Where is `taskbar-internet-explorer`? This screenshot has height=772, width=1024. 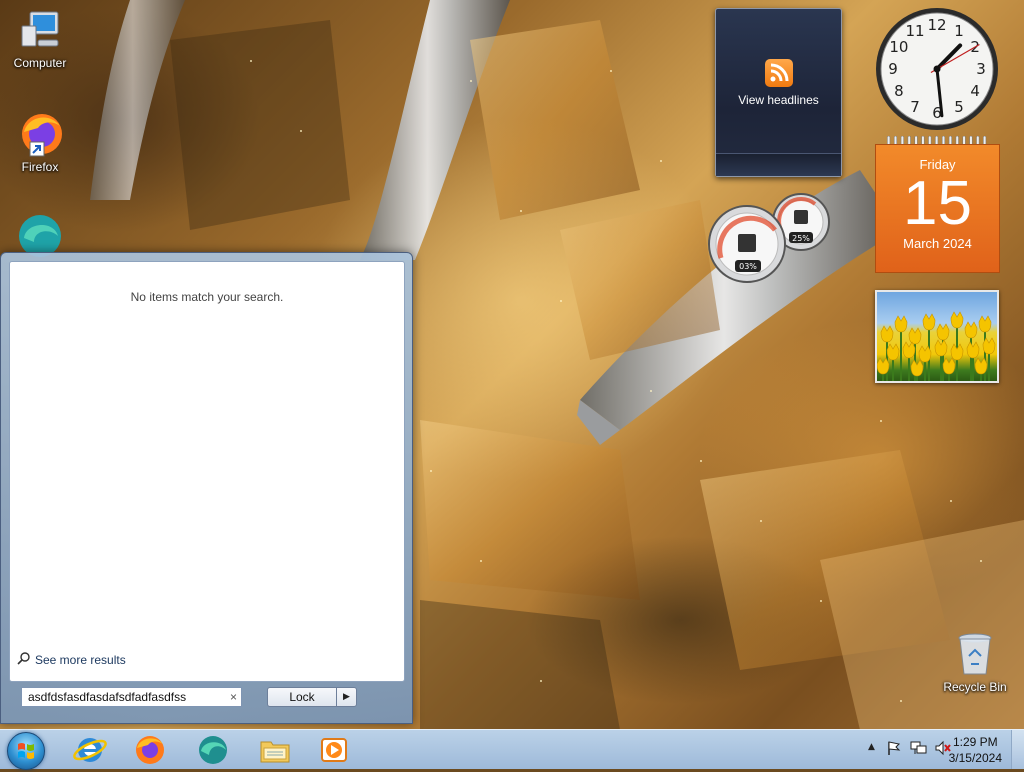
taskbar-internet-explorer is located at coordinates (90, 749).